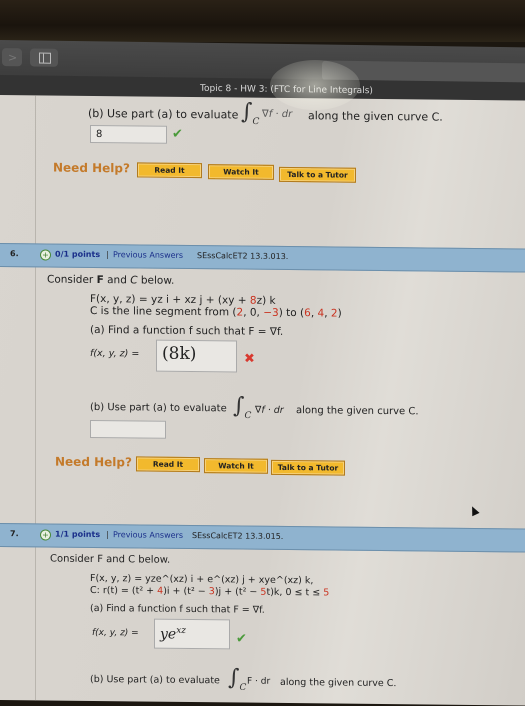 This screenshot has width=525, height=706. What do you see at coordinates (262, 21) in the screenshot?
I see `desk-background` at bounding box center [262, 21].